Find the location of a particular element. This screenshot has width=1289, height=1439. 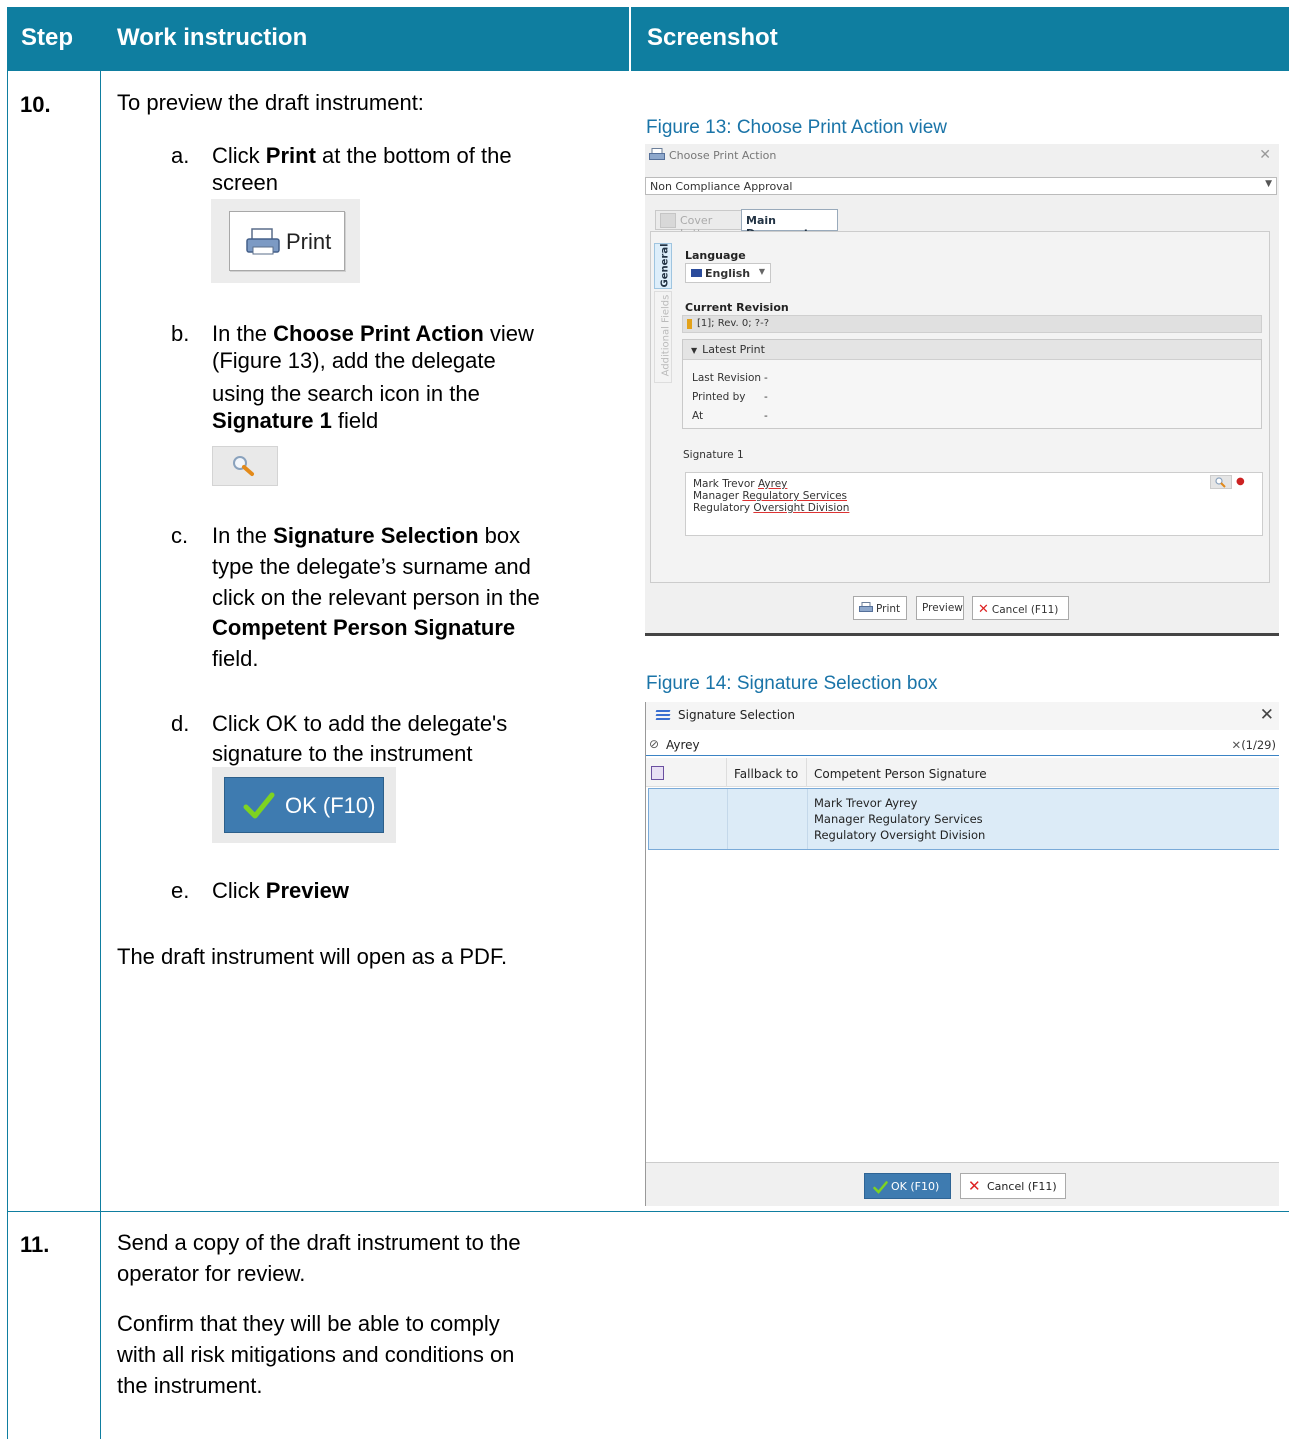

latest-print-header: ▼ Latest Print is located at coordinates (972, 350).